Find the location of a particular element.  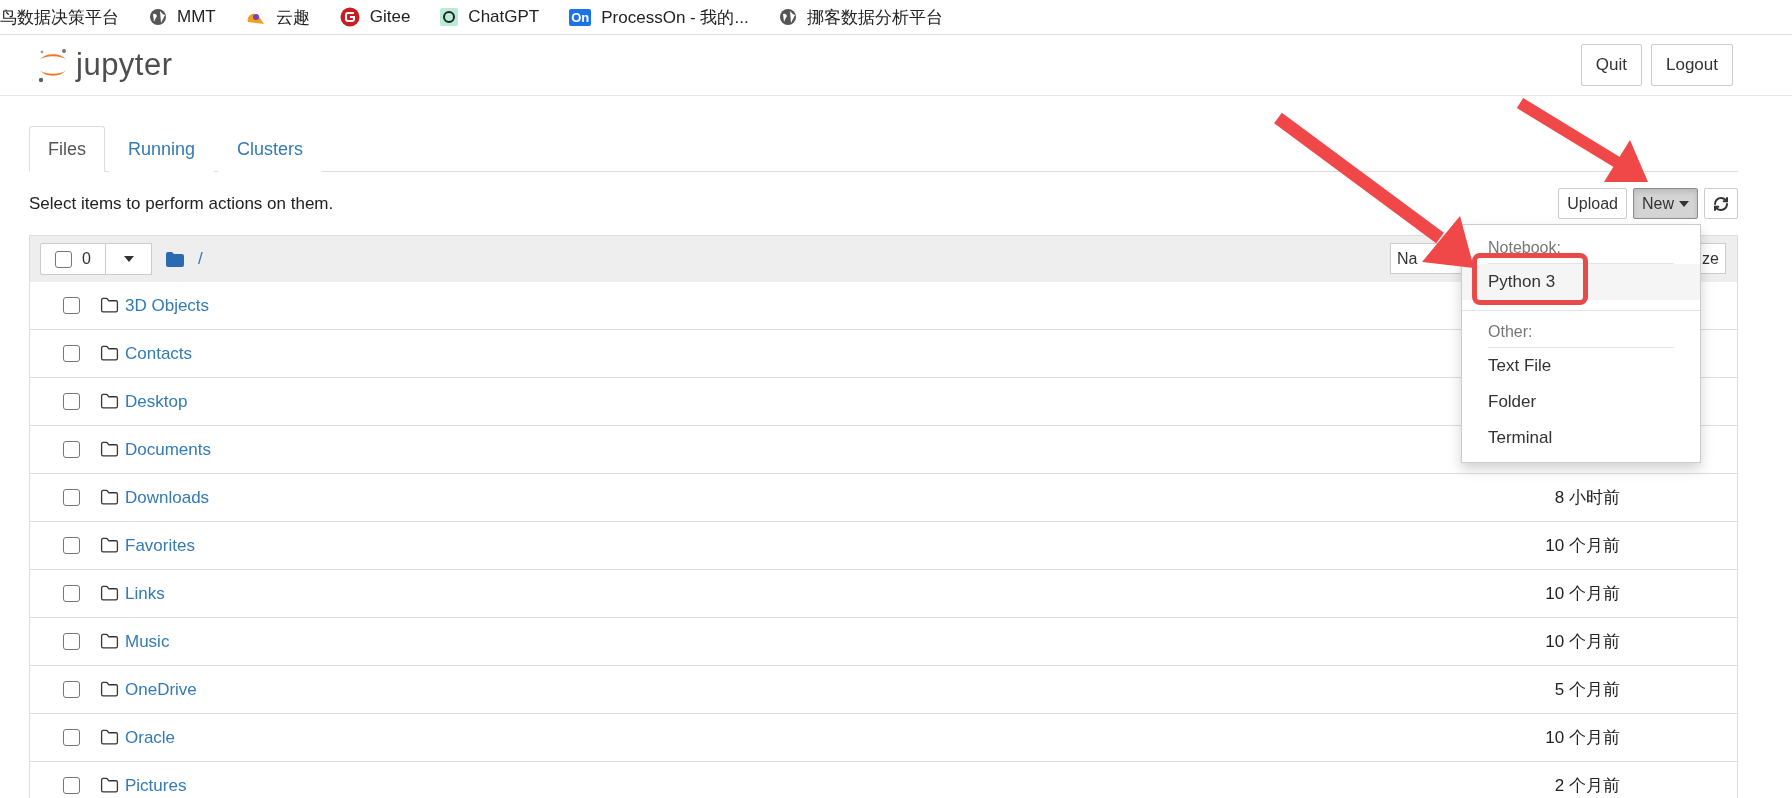

instruction-text: Select items to perform actions on them. is located at coordinates (181, 203).